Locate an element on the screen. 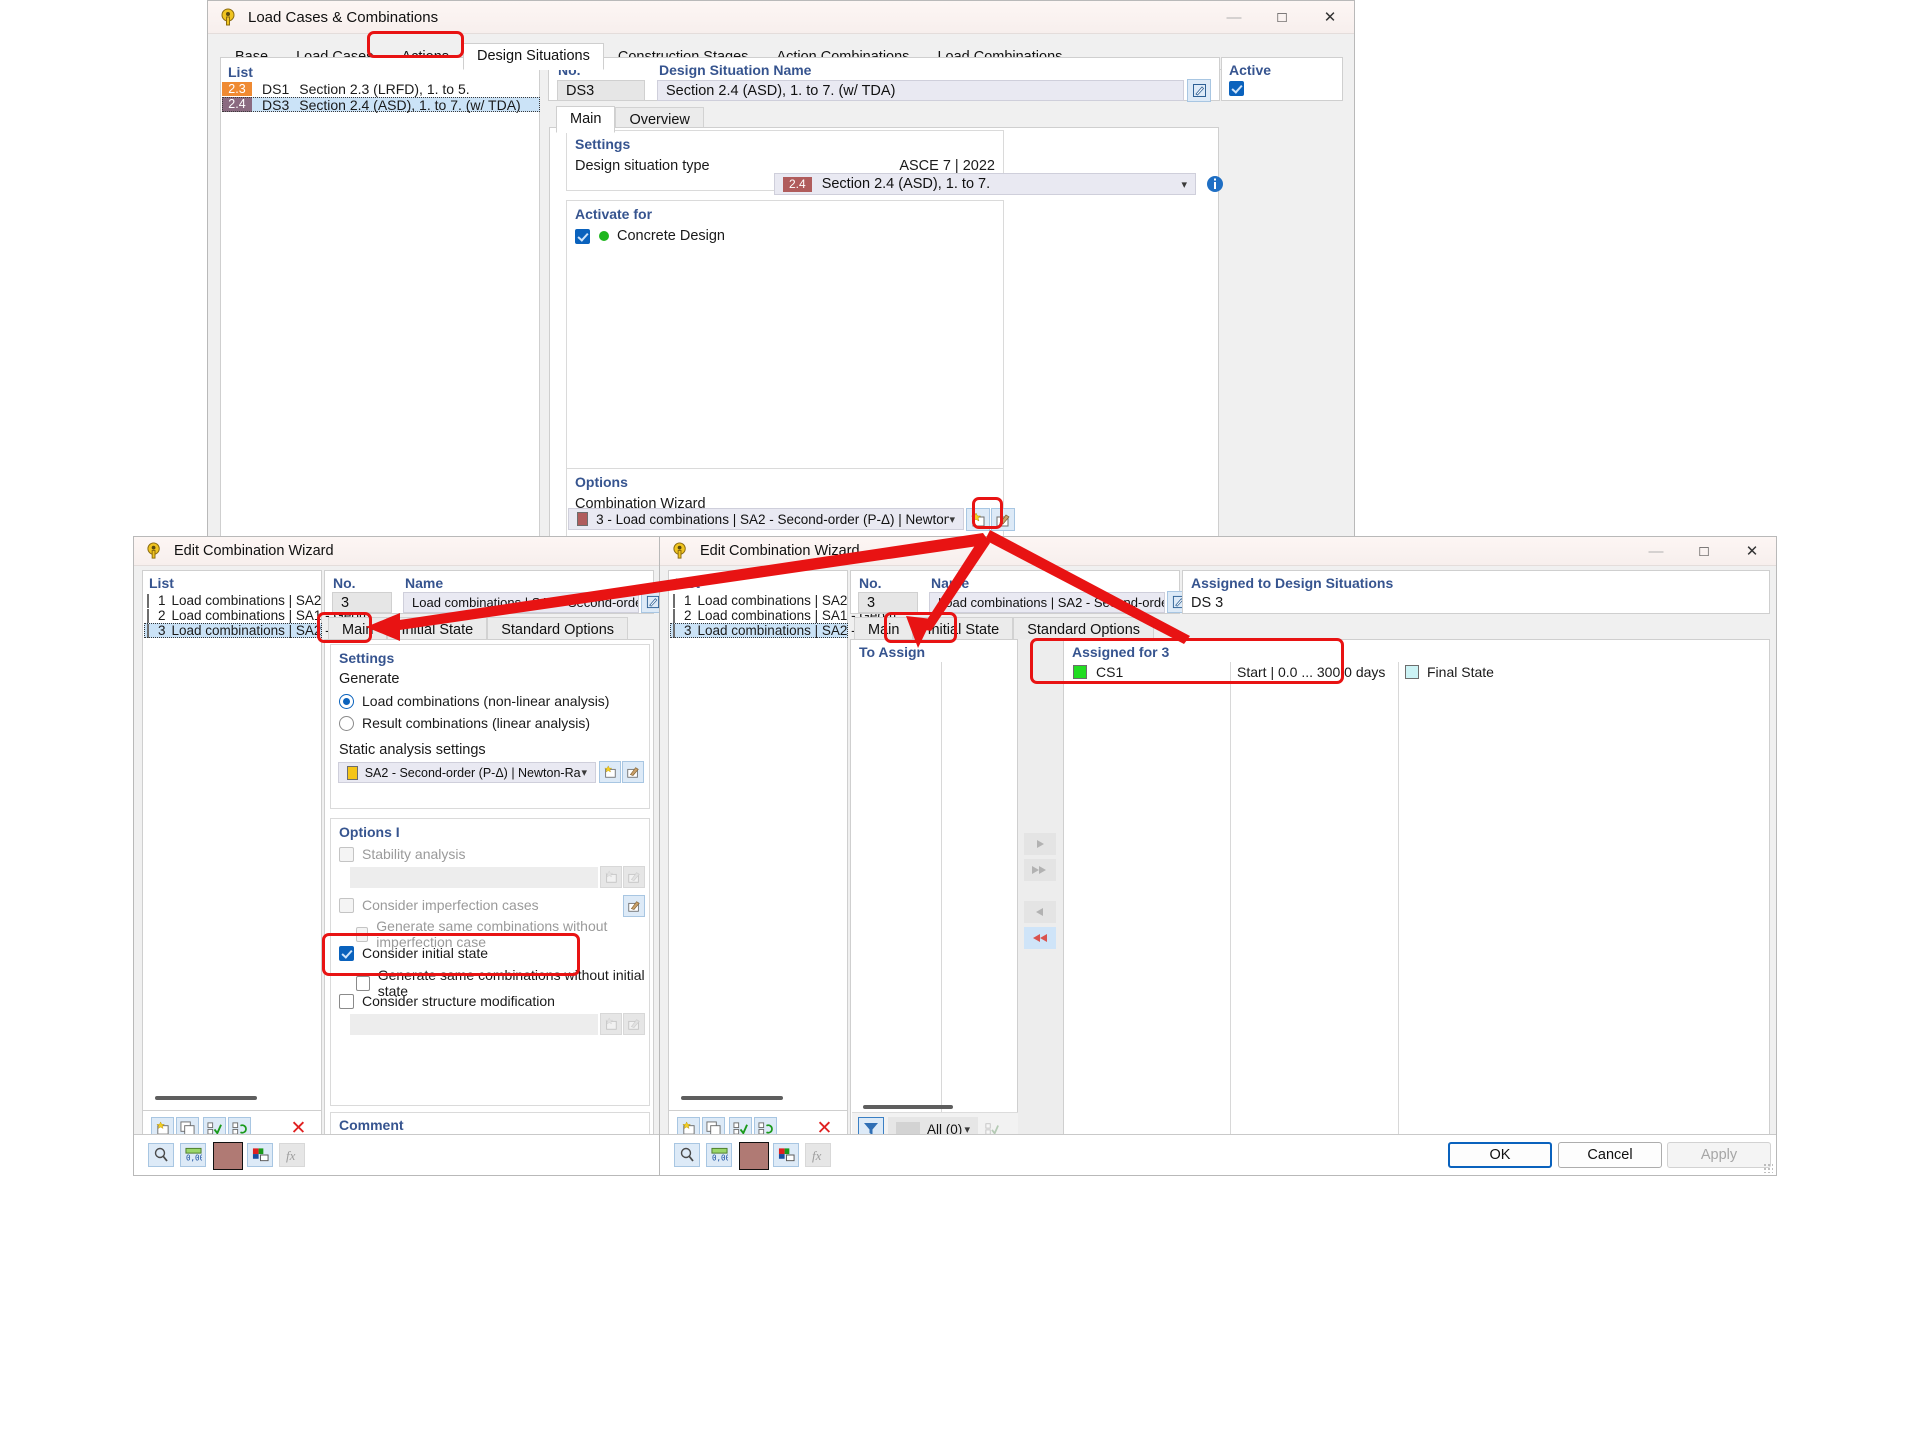  radio-load-combinations: Load combinations (non-linear analysis) is located at coordinates (474, 701).